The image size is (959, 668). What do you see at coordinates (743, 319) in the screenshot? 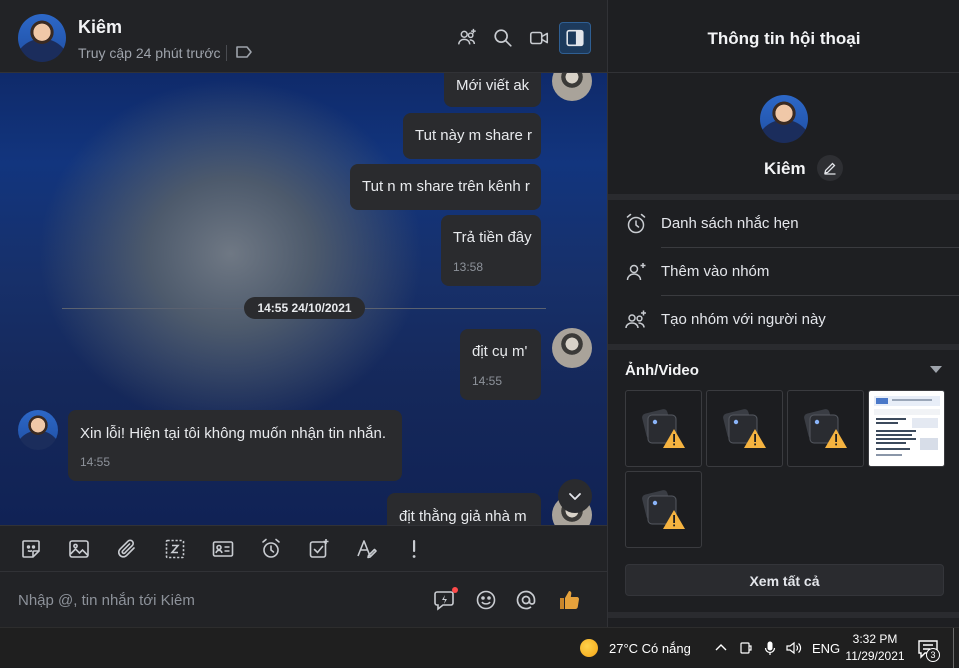
I see `row-label: Tạo nhóm với người này` at bounding box center [743, 319].